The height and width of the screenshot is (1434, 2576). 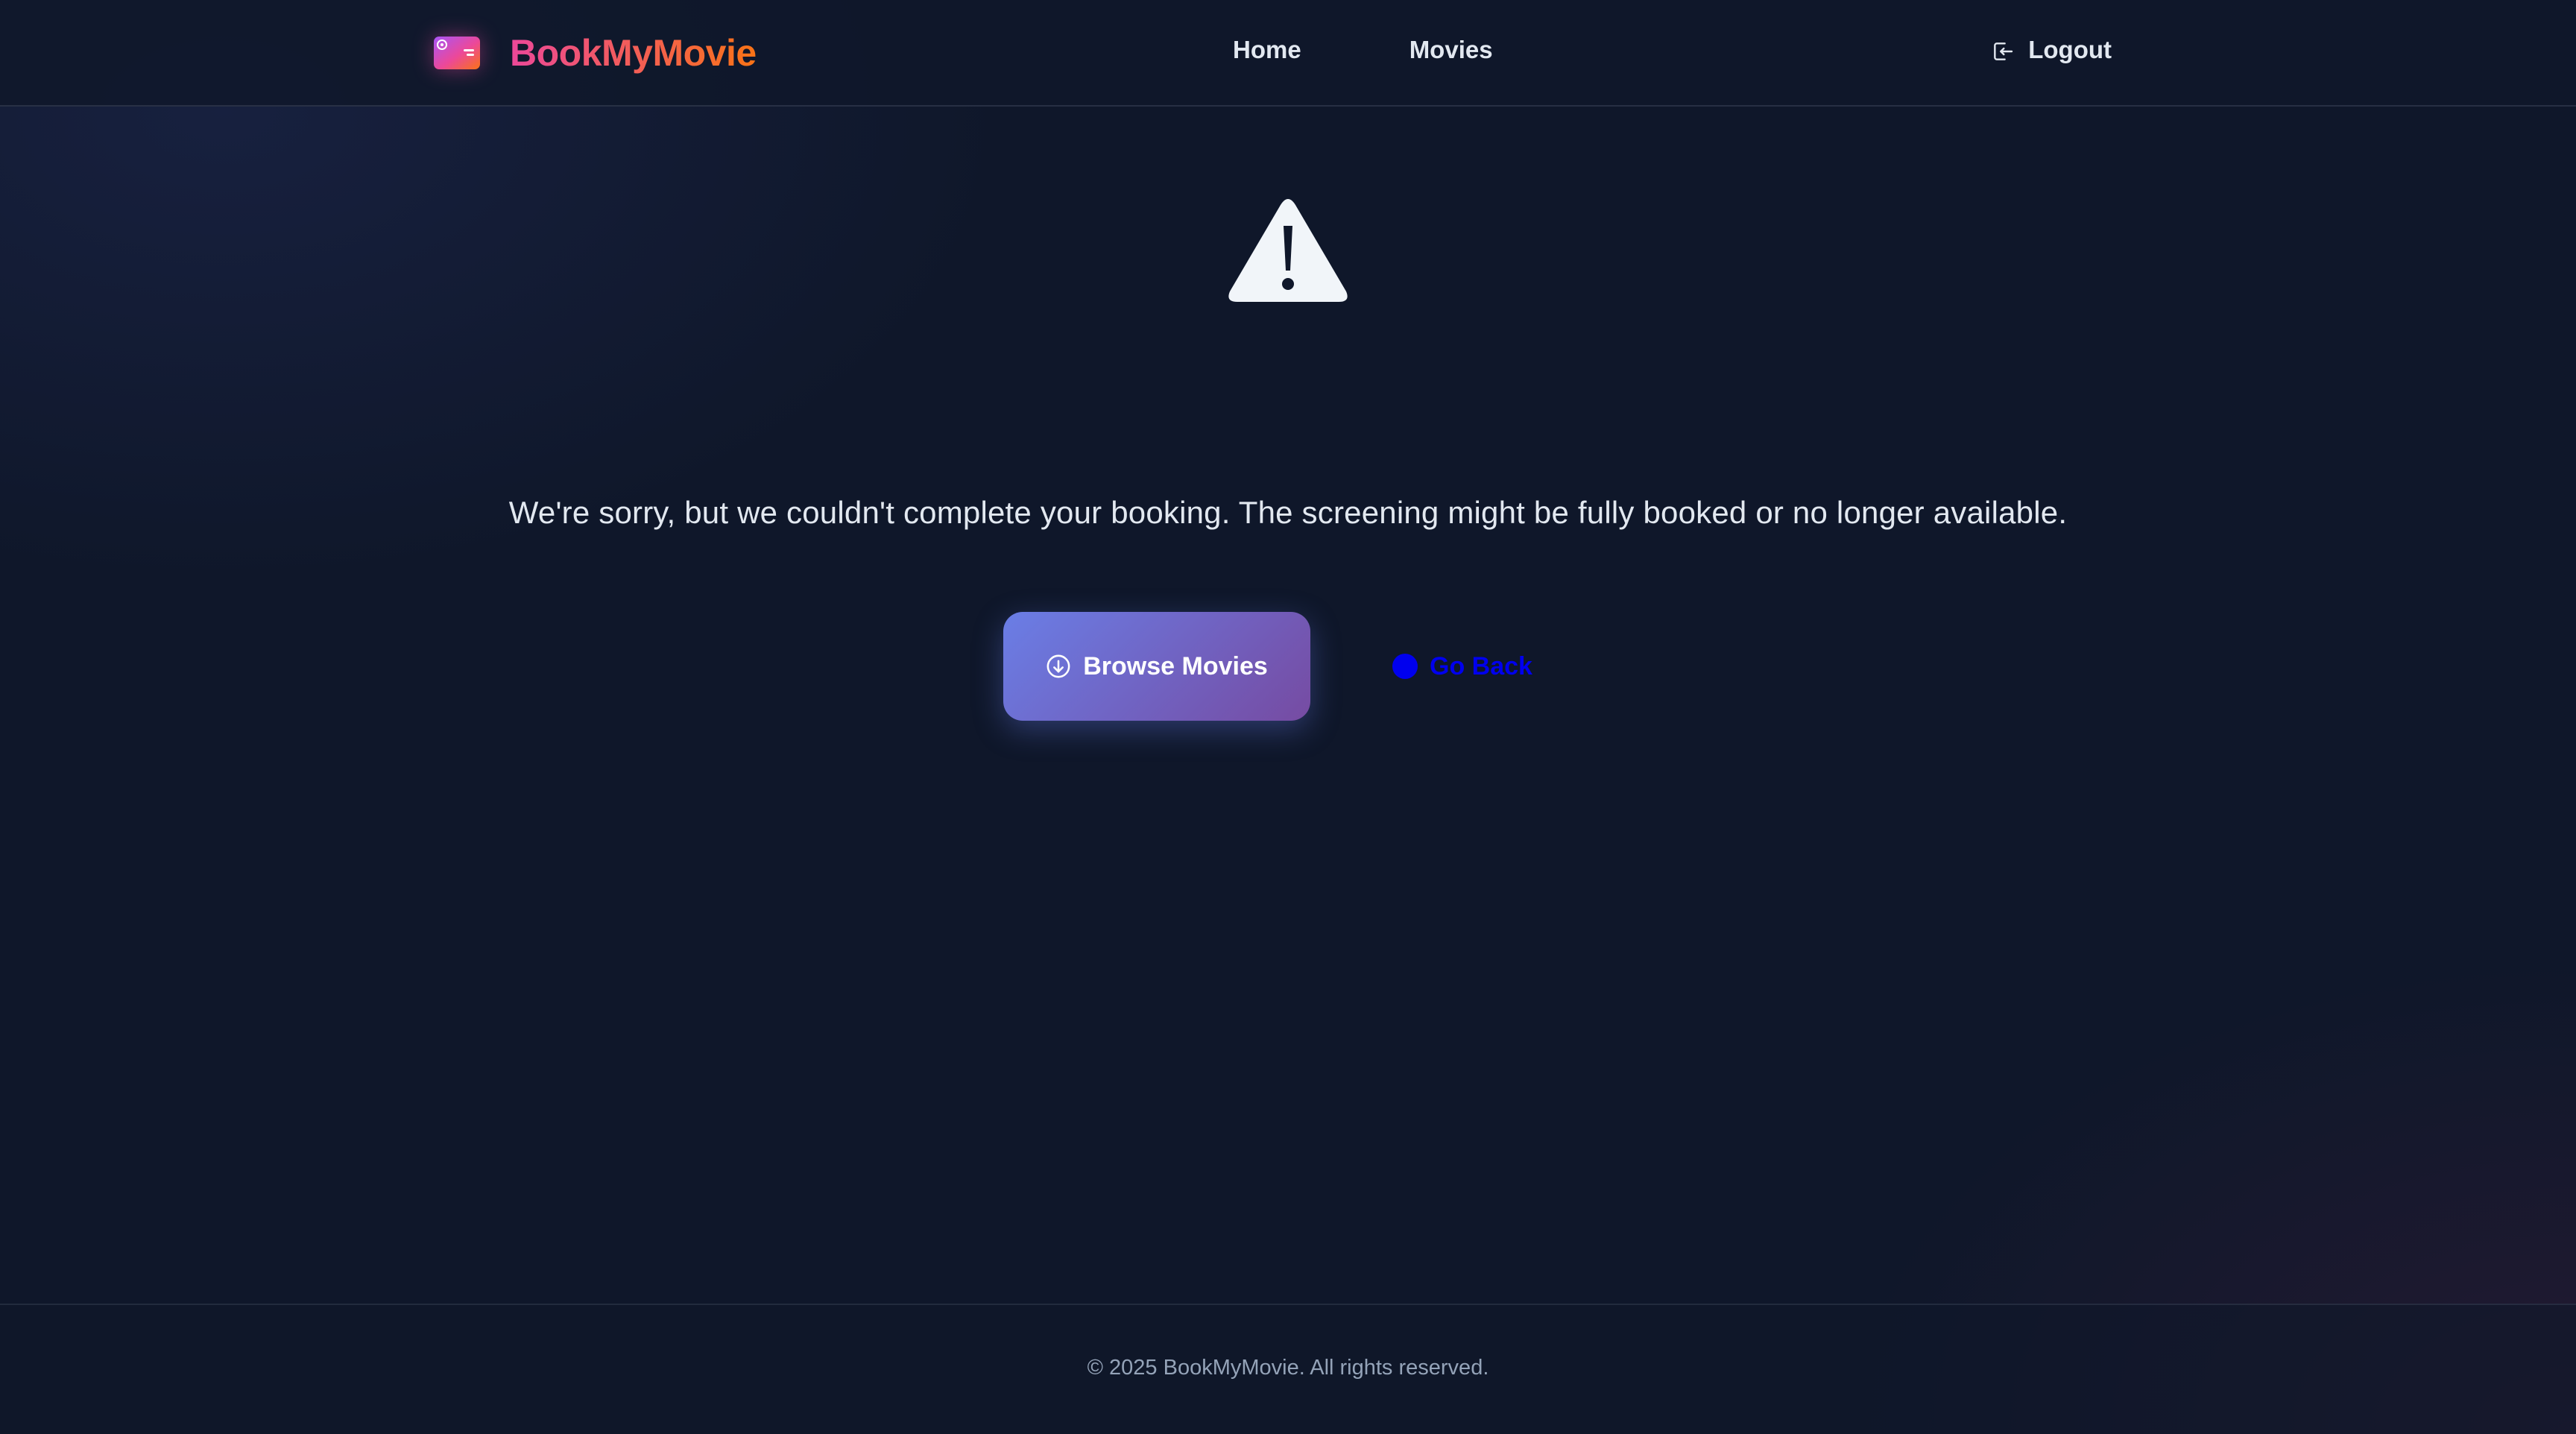 I want to click on go-back-link: Go Back, so click(x=1462, y=667).